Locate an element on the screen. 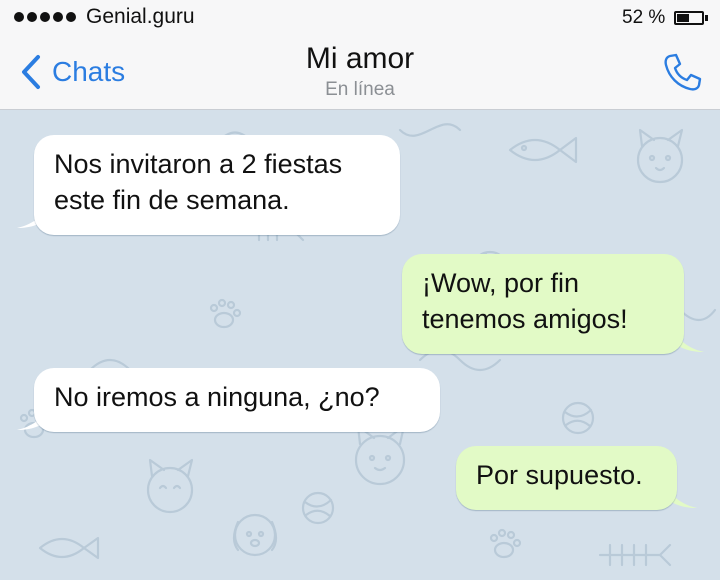 The width and height of the screenshot is (720, 580). message-text: No iremos a ninguna, ¿no? is located at coordinates (217, 397).